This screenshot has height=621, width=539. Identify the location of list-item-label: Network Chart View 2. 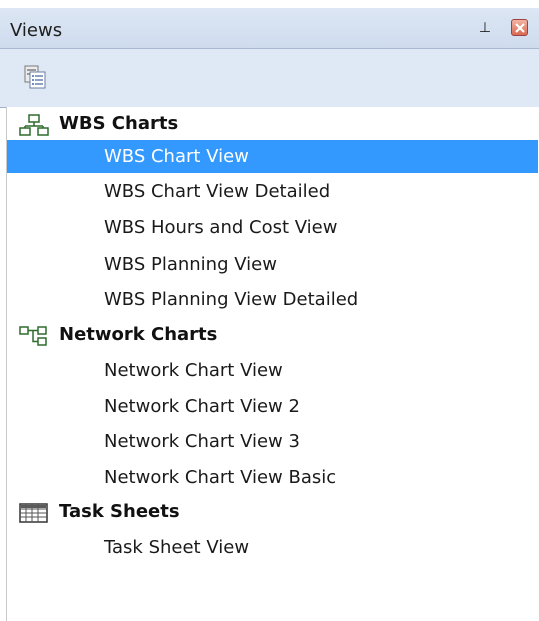
(202, 406).